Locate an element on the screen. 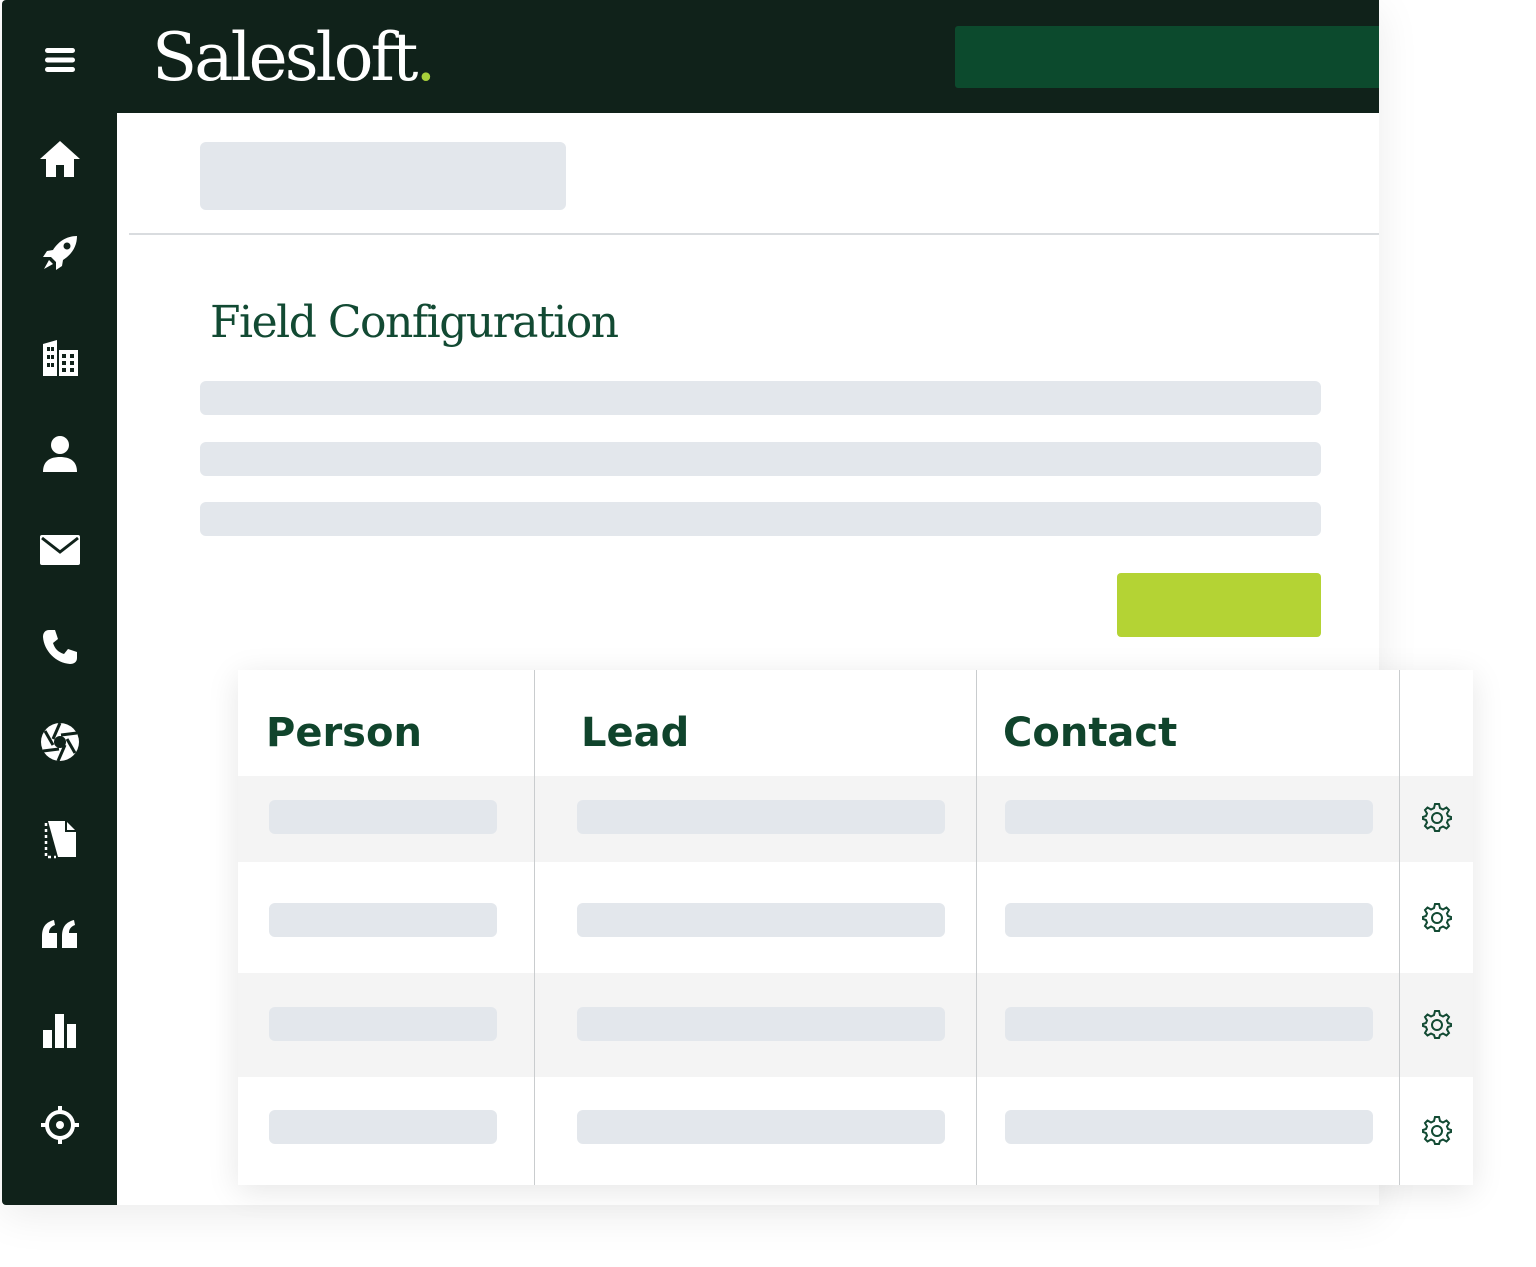 The height and width of the screenshot is (1267, 1536). logo-text: Salesloft is located at coordinates (285, 57).